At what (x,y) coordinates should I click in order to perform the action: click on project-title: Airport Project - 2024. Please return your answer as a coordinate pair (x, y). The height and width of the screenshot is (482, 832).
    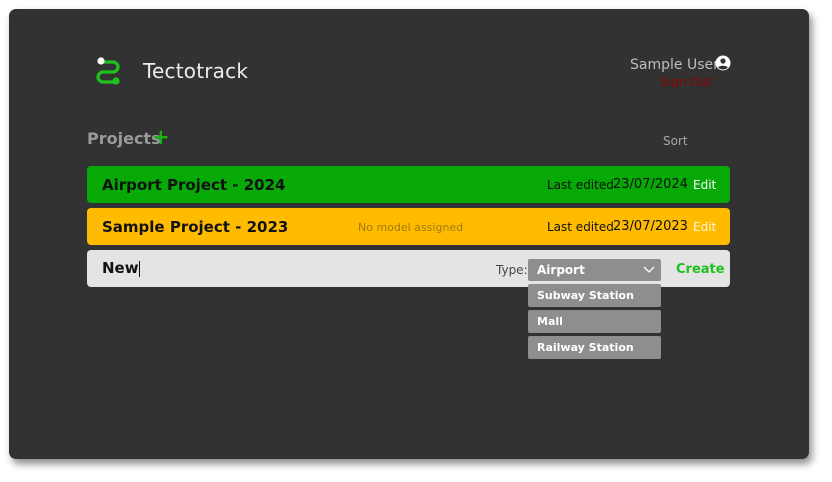
    Looking at the image, I should click on (194, 185).